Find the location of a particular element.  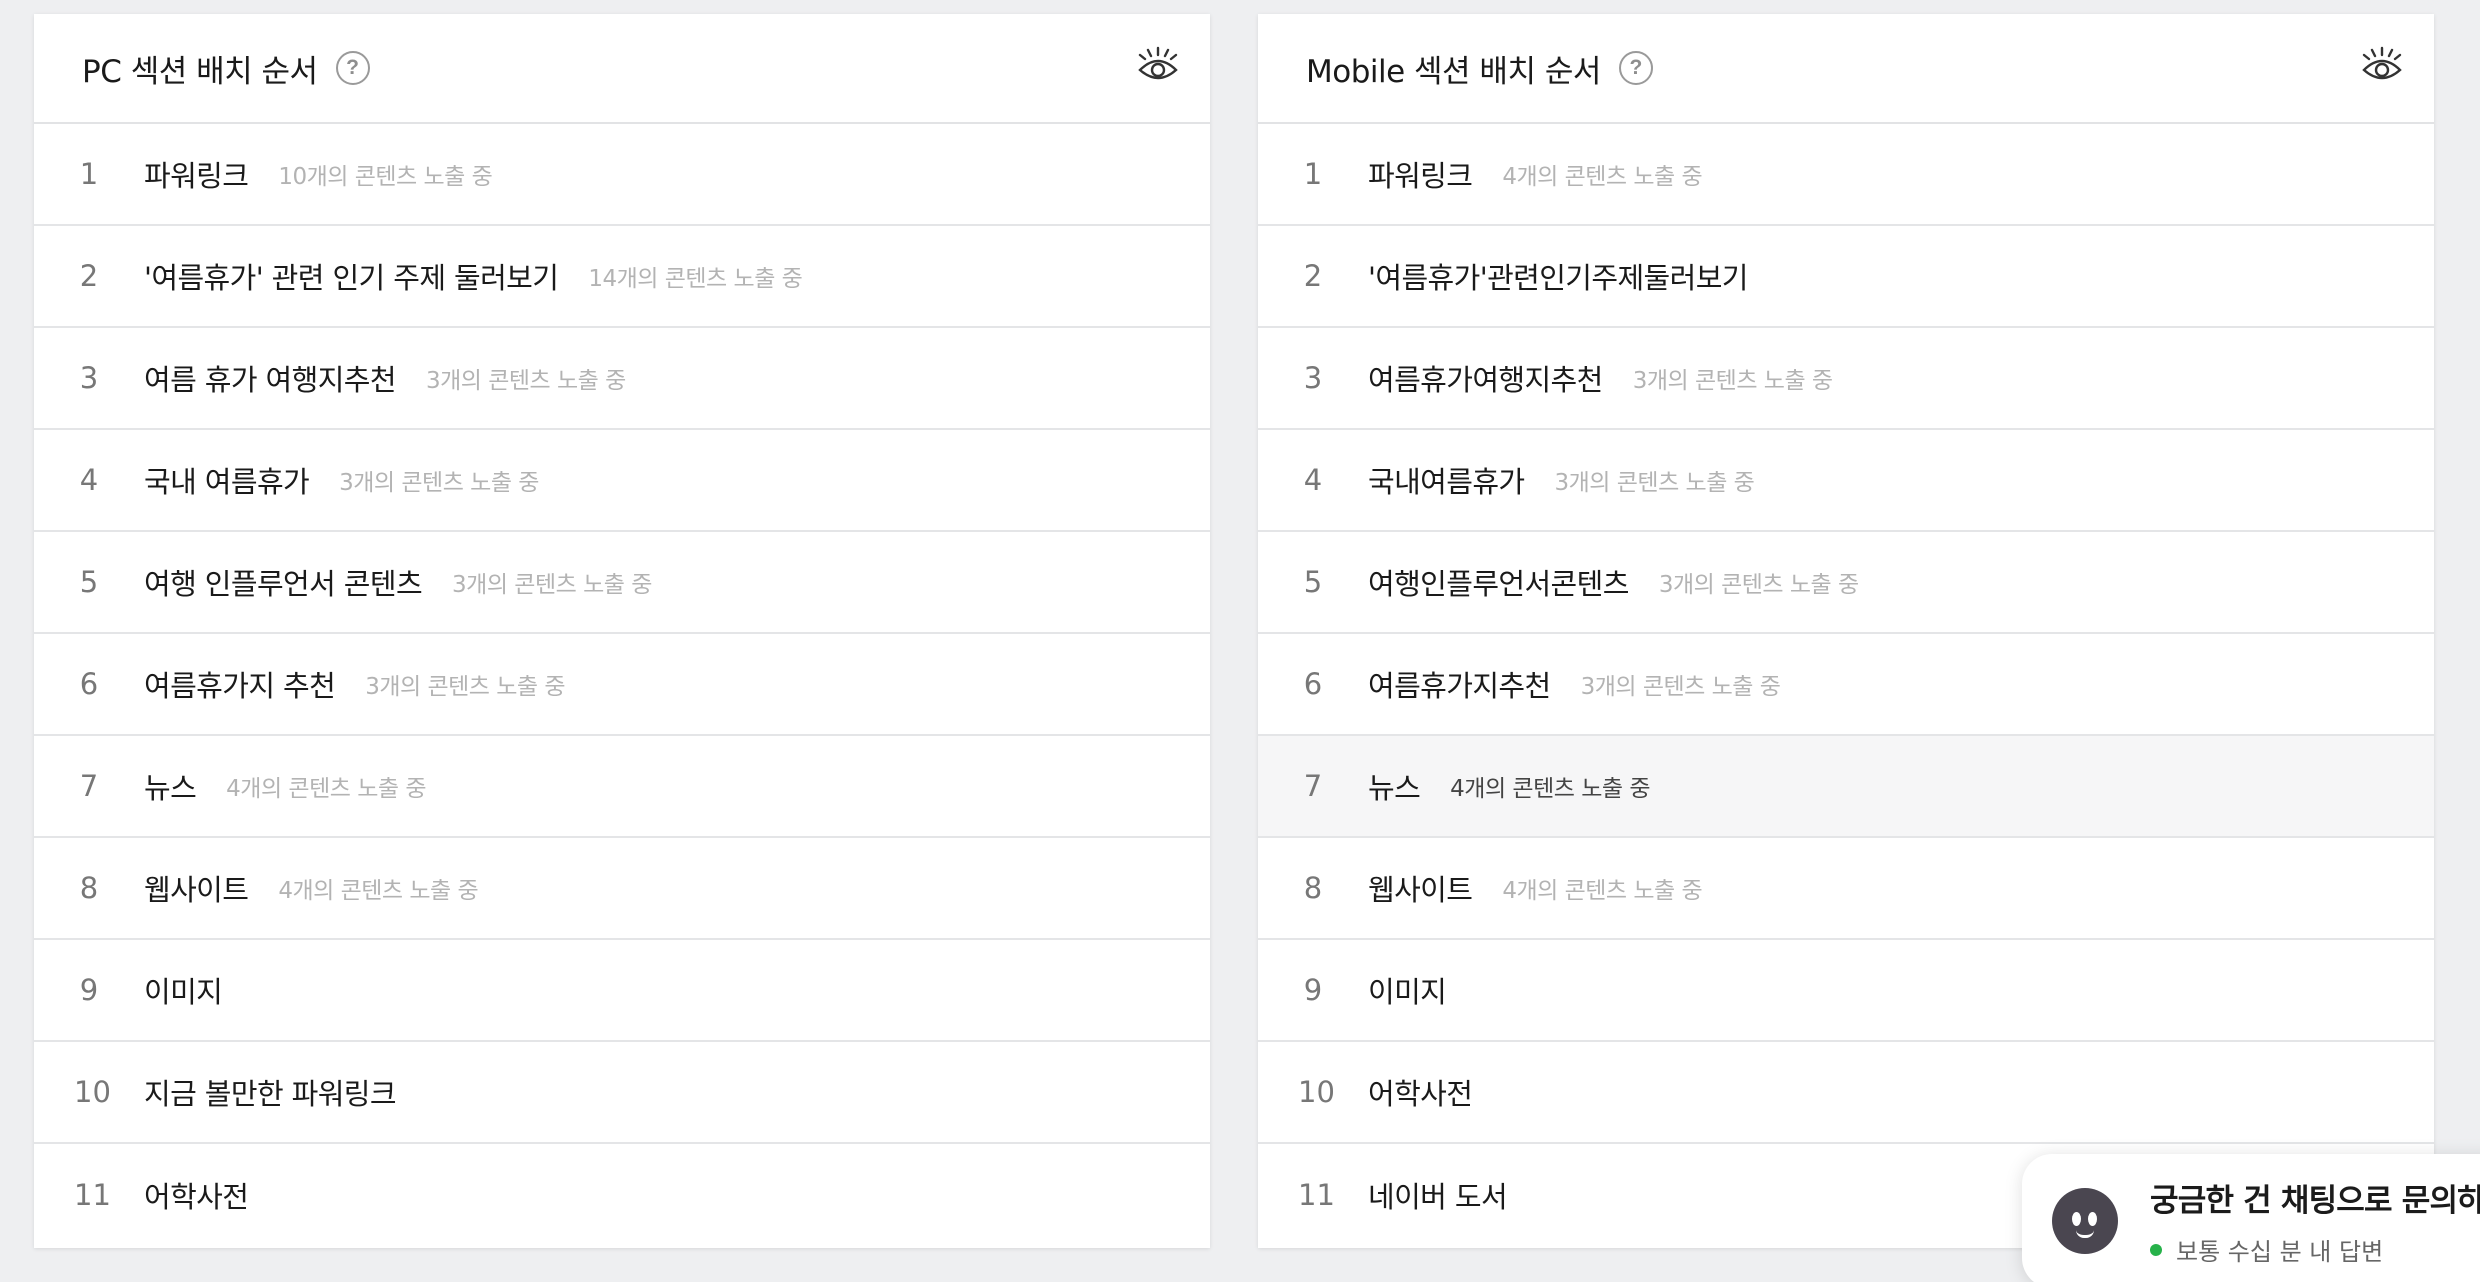

chat-avatar-icon is located at coordinates (2085, 1221).